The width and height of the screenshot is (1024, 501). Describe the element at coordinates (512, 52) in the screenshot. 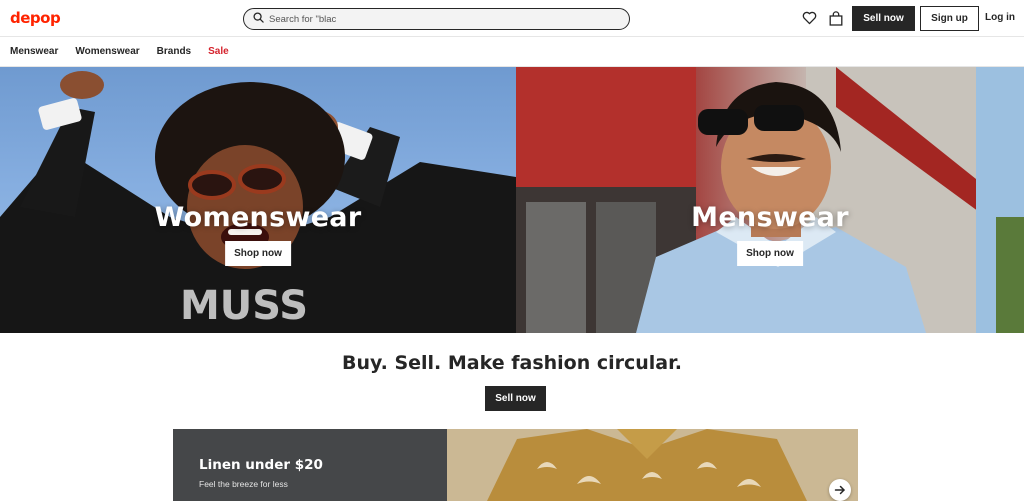

I see `category-nav: Menswear Womenswear Brands Sale` at that location.